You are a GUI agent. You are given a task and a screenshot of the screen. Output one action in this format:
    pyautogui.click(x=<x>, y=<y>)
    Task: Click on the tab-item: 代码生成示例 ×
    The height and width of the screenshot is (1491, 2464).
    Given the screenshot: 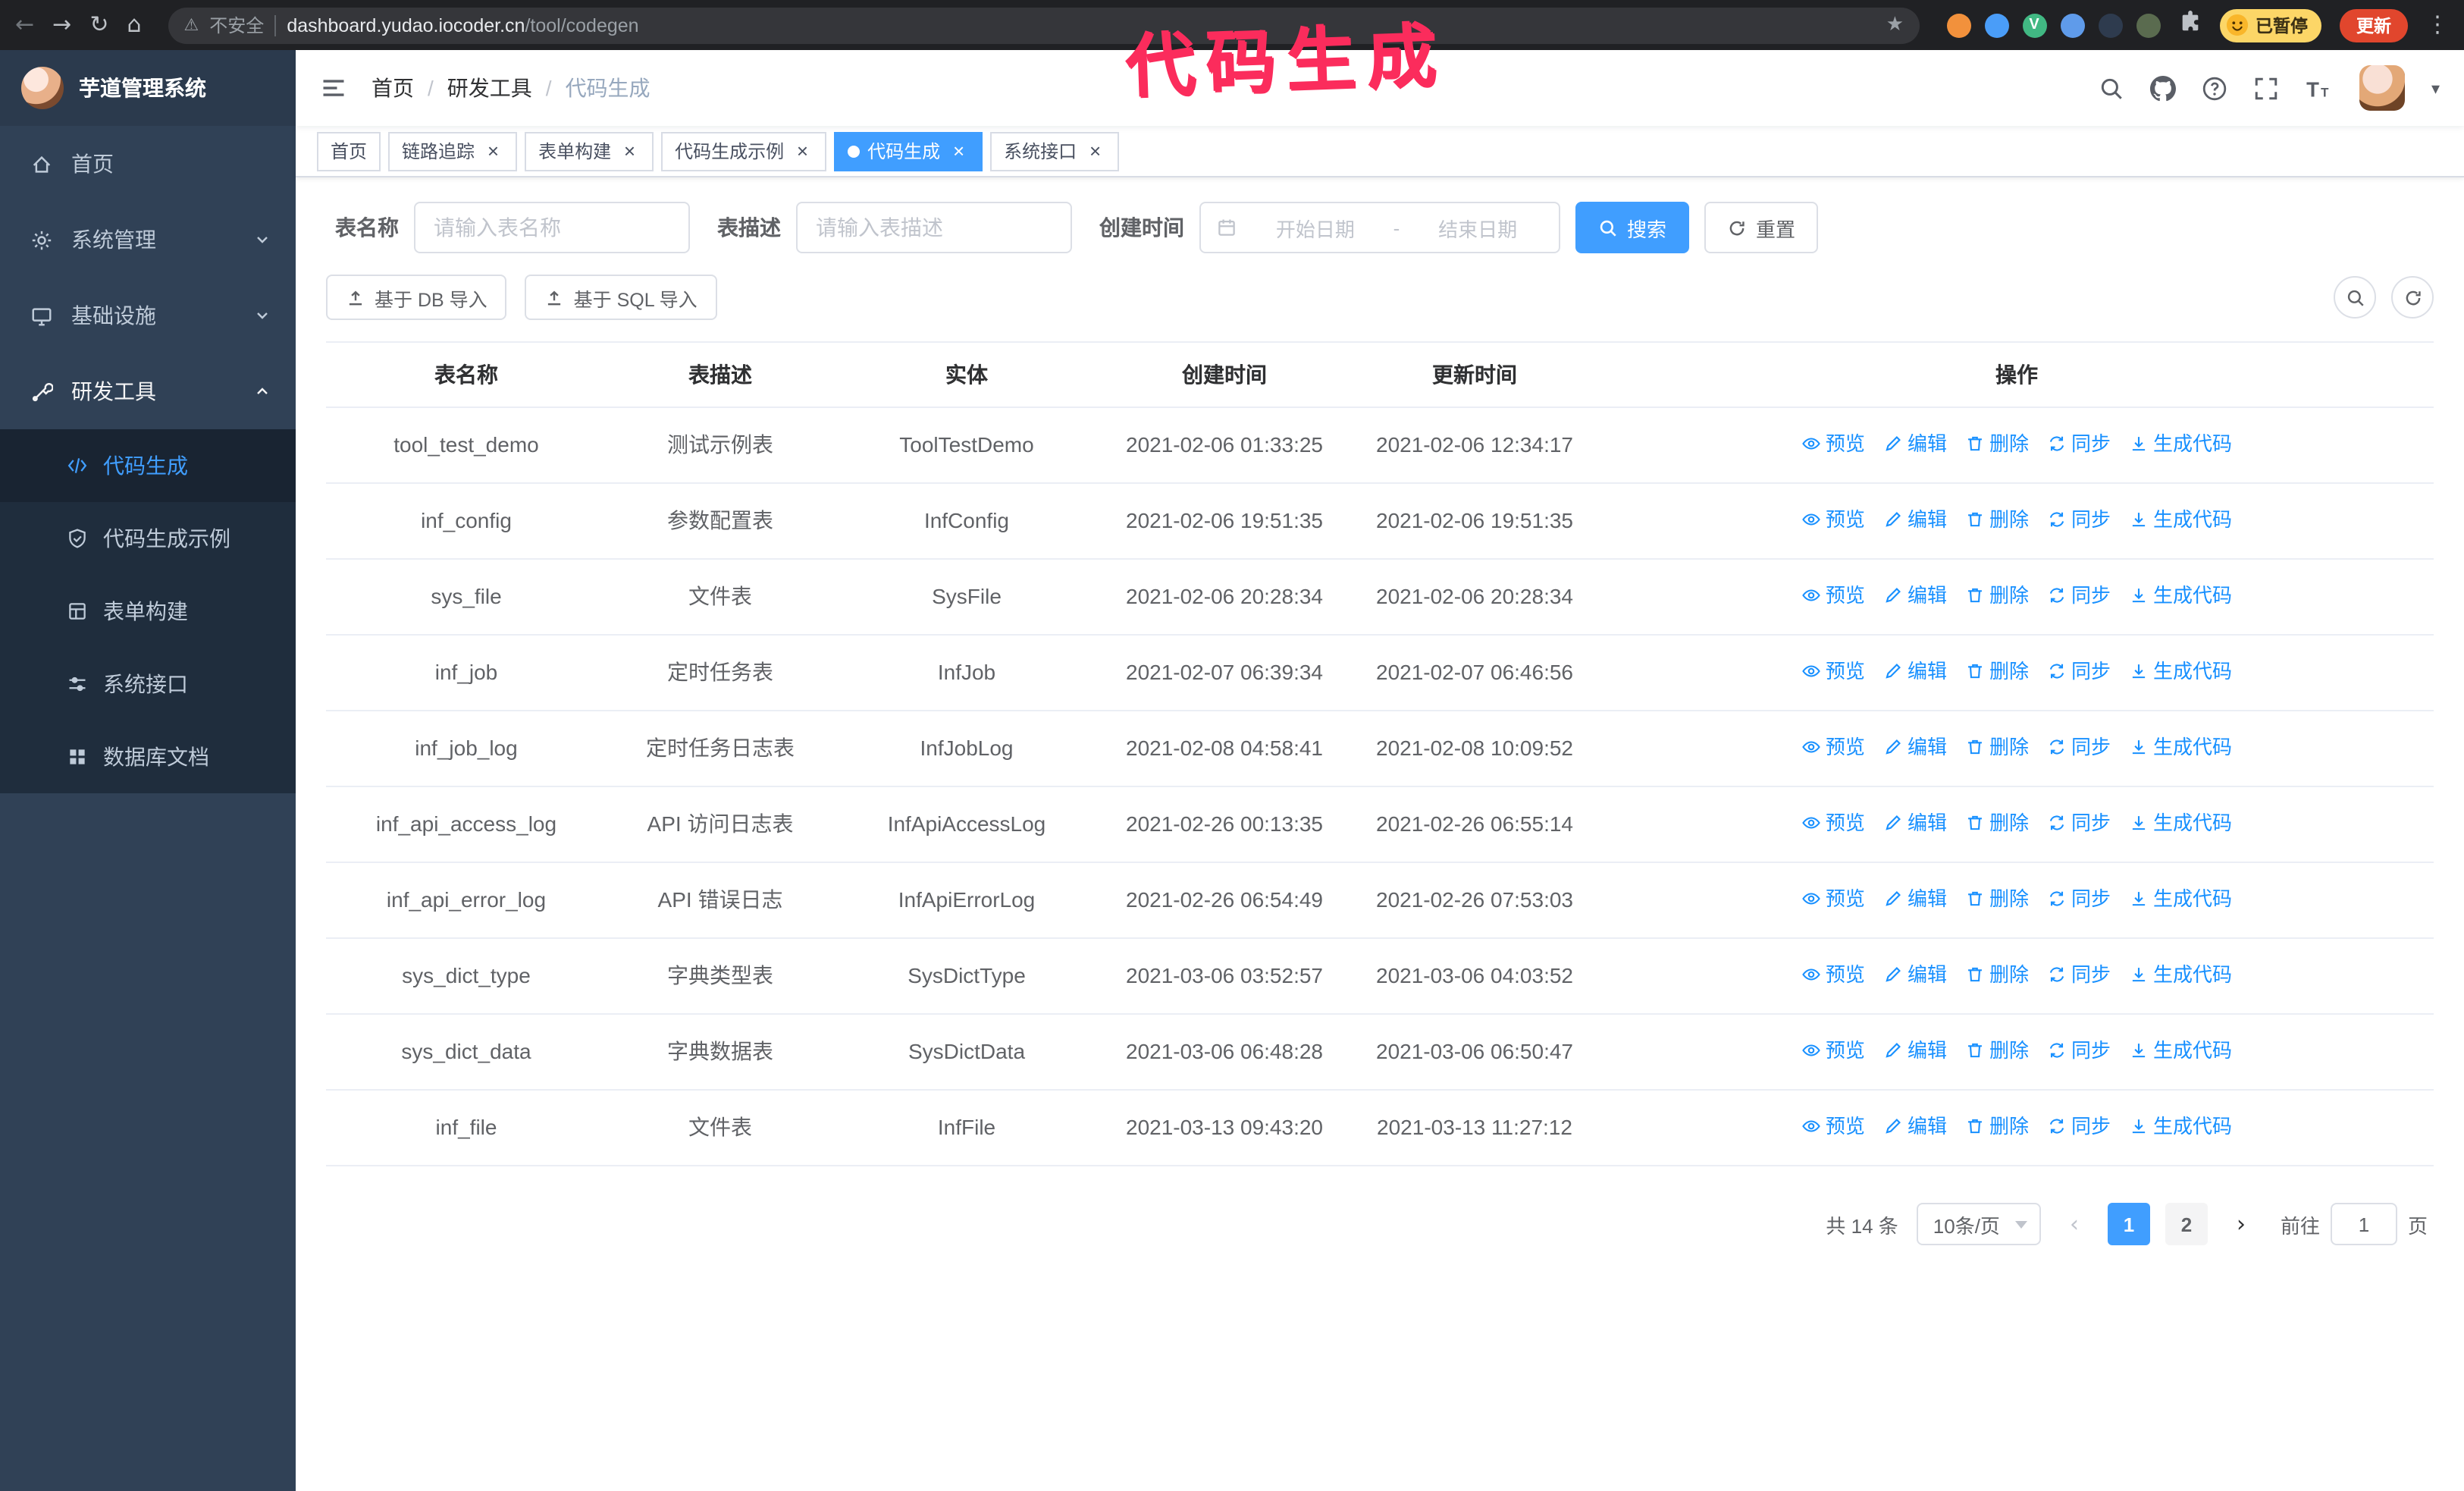 What is the action you would take?
    pyautogui.click(x=744, y=151)
    